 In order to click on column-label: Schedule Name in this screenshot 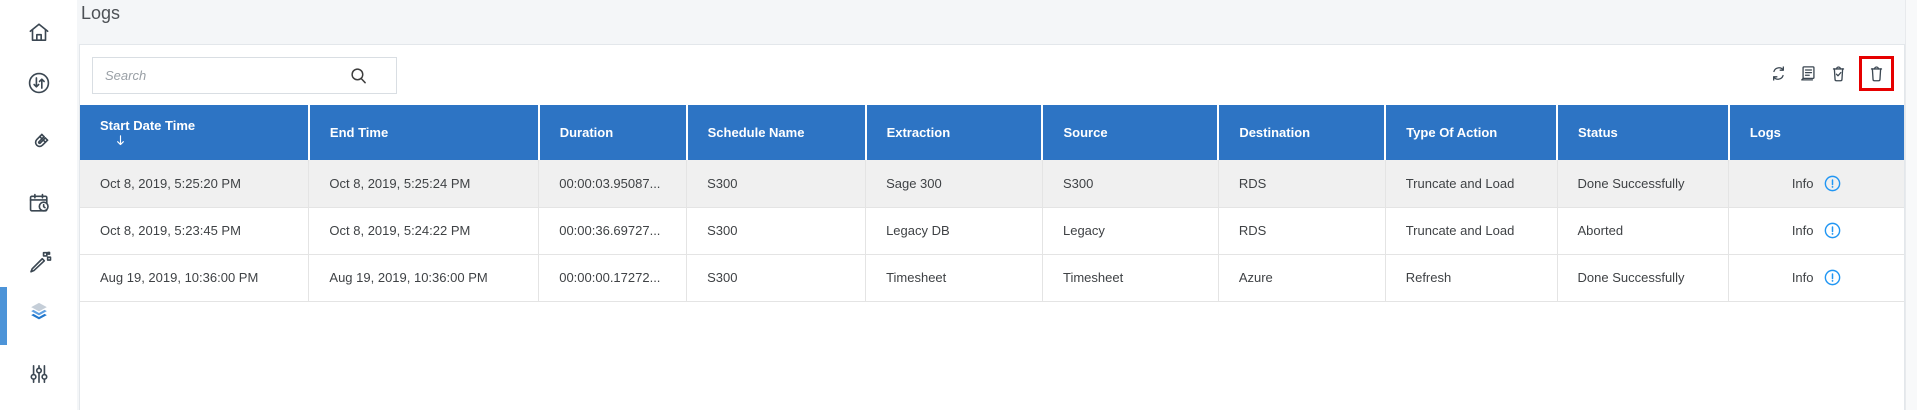, I will do `click(756, 132)`.